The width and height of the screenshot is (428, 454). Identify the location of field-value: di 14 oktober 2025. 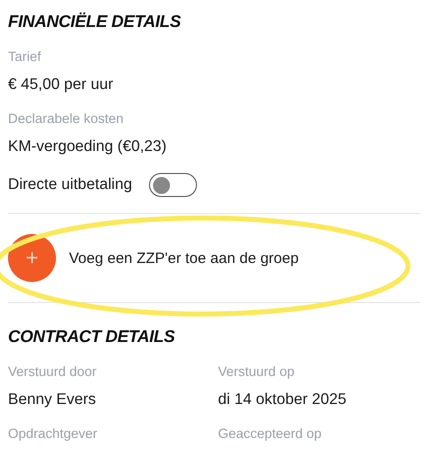
(282, 400).